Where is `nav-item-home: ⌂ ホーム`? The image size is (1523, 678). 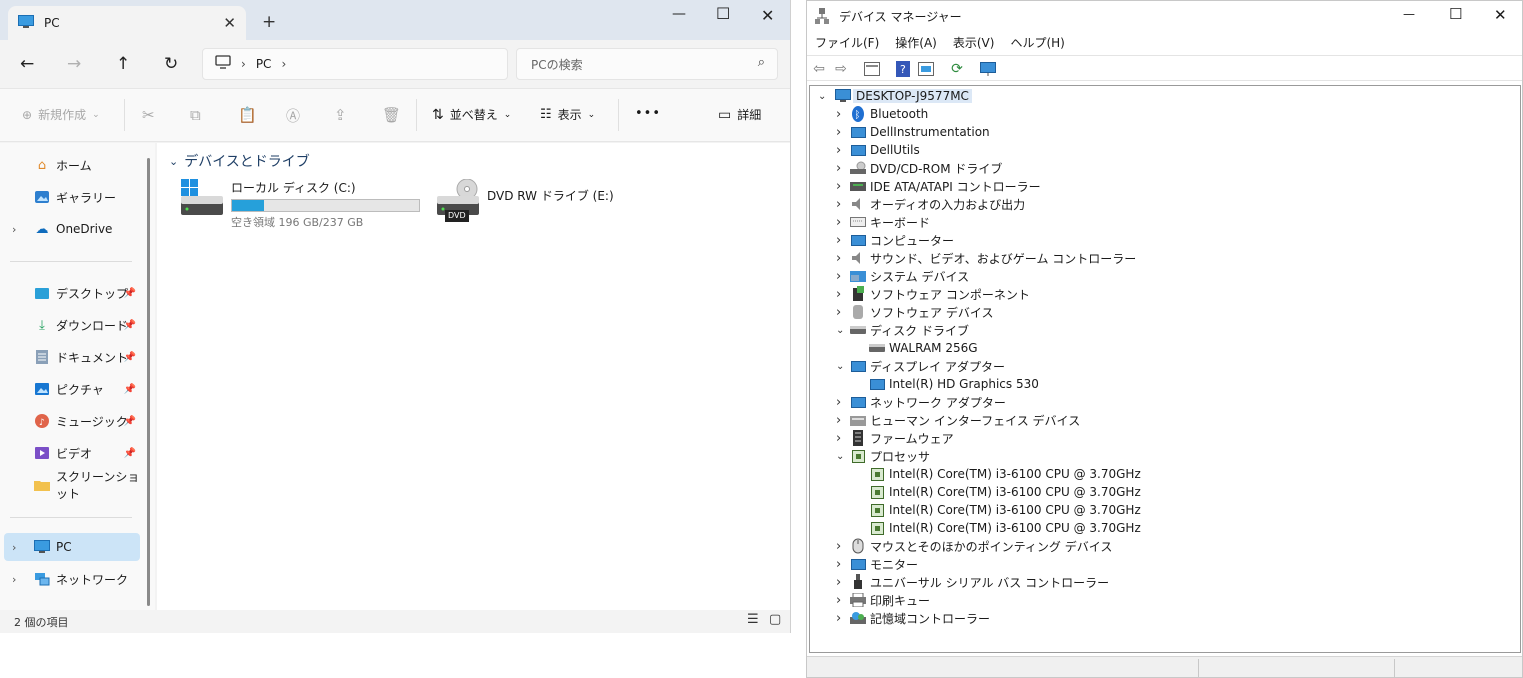 nav-item-home: ⌂ ホーム is located at coordinates (72, 165).